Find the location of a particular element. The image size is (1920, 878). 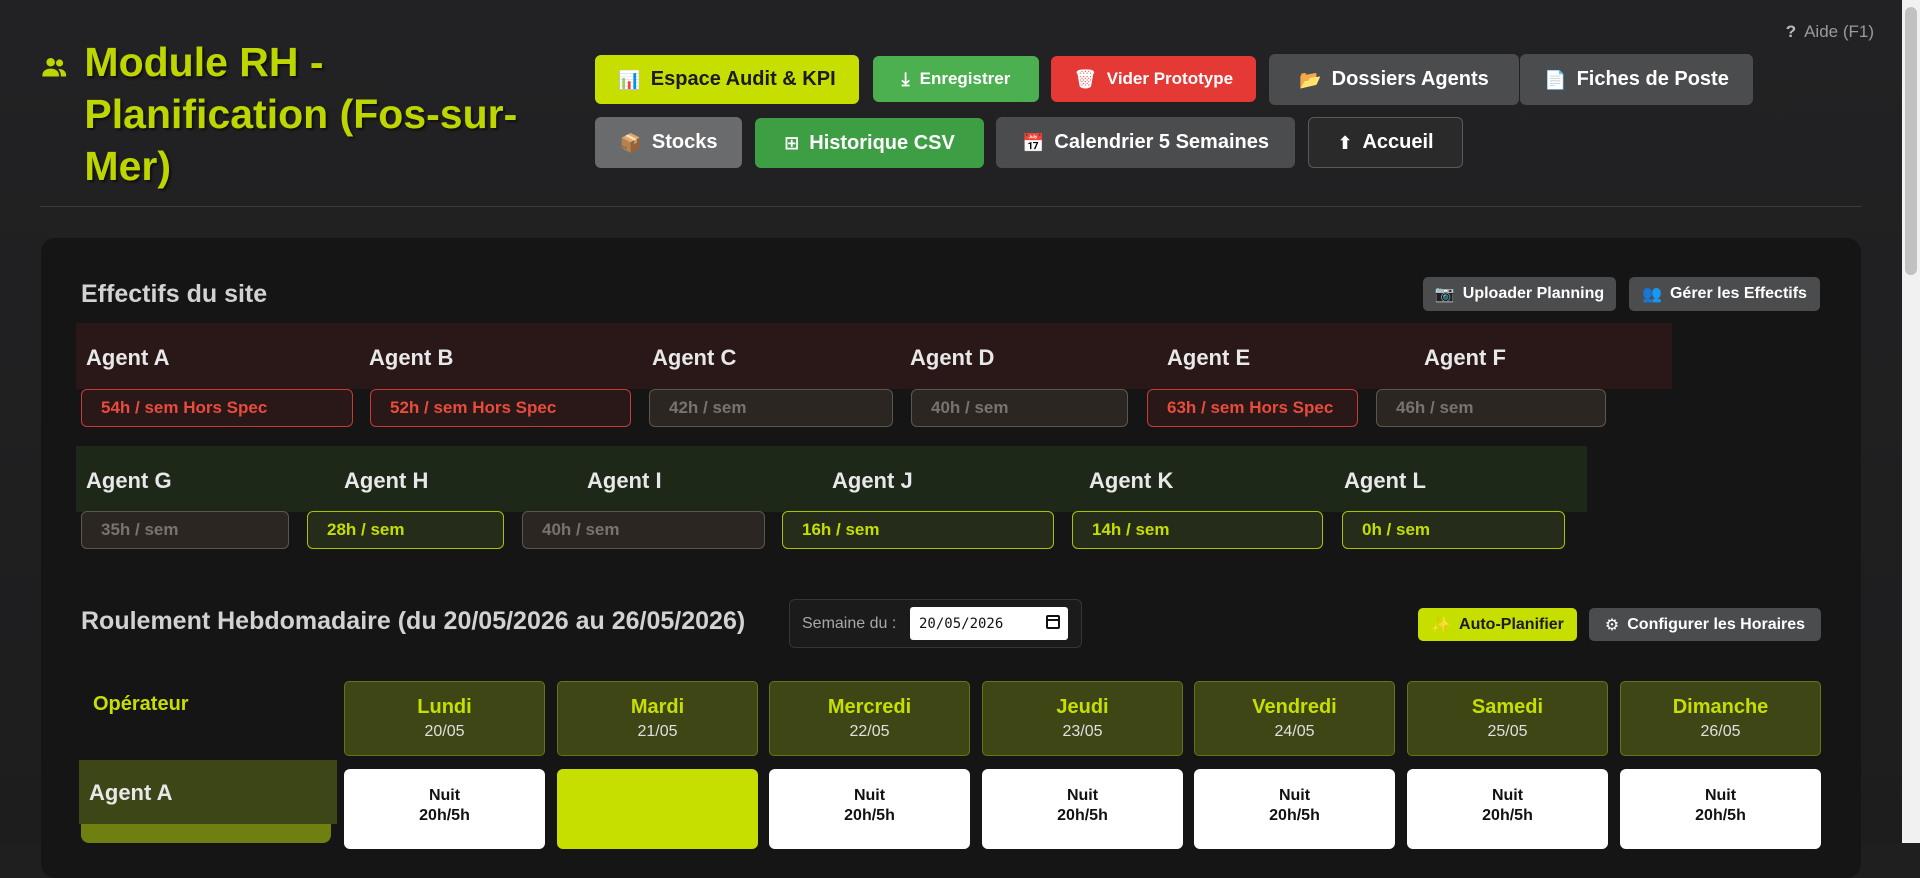

agent-hours-badge: 42h / sem is located at coordinates (771, 408).